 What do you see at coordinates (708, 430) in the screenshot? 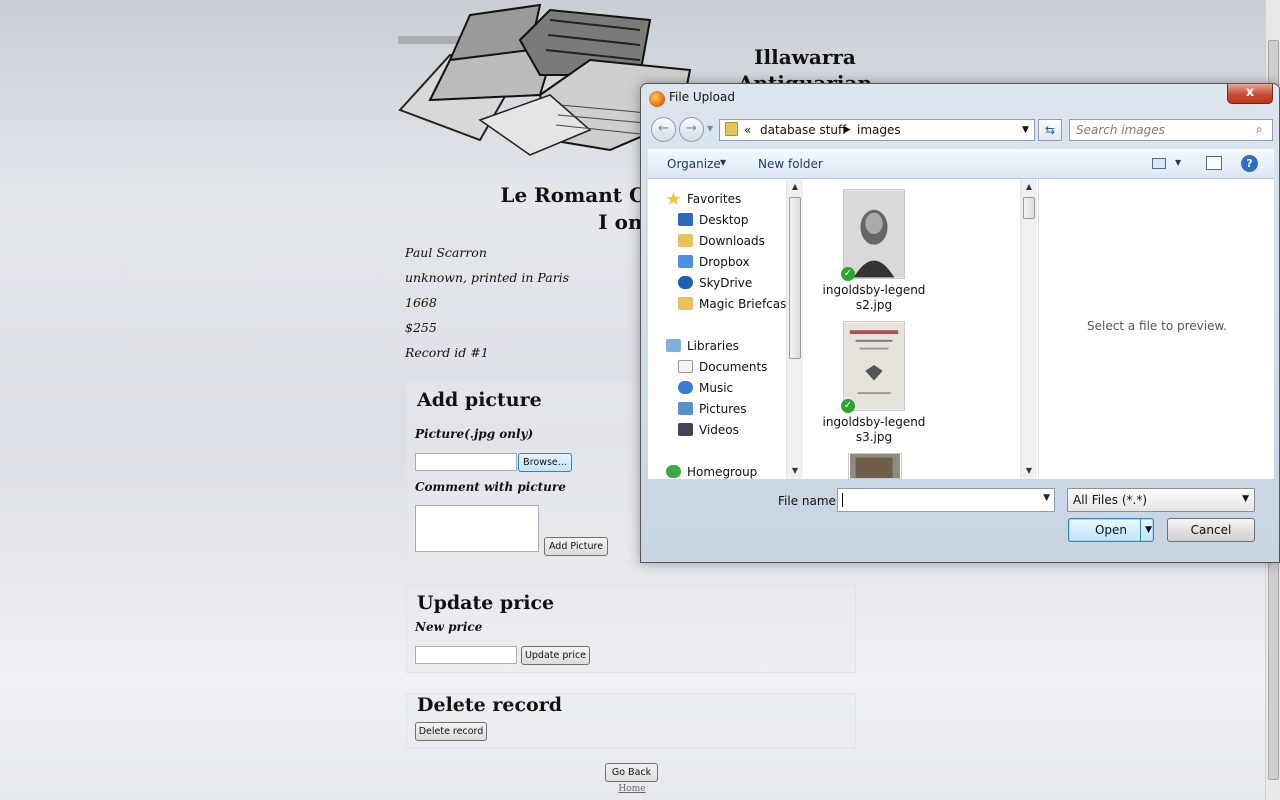
I see `nav-videos: Videos` at bounding box center [708, 430].